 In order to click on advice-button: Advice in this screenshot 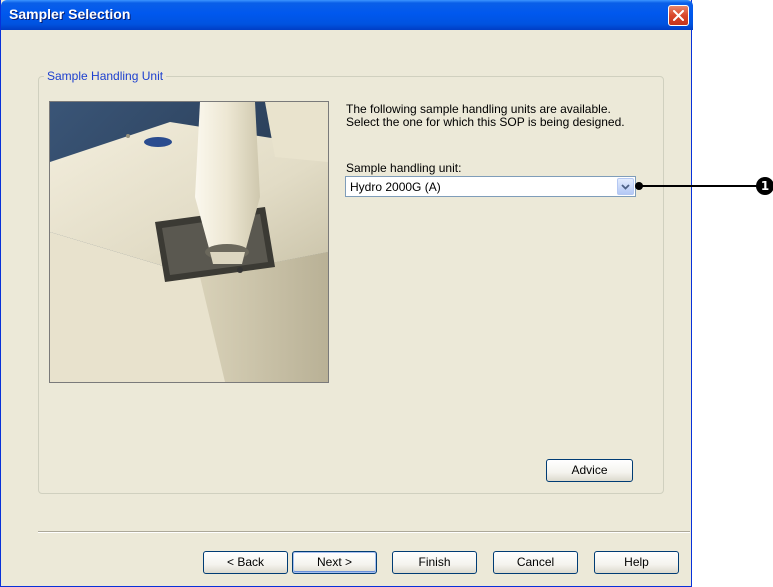, I will do `click(589, 470)`.